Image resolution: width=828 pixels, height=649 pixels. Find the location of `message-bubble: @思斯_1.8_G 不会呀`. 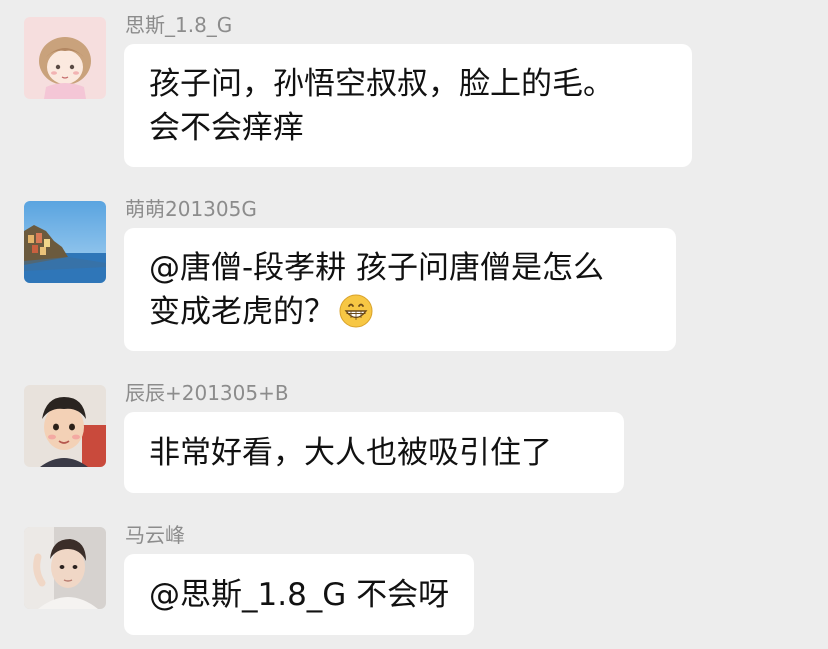

message-bubble: @思斯_1.8_G 不会呀 is located at coordinates (299, 594).